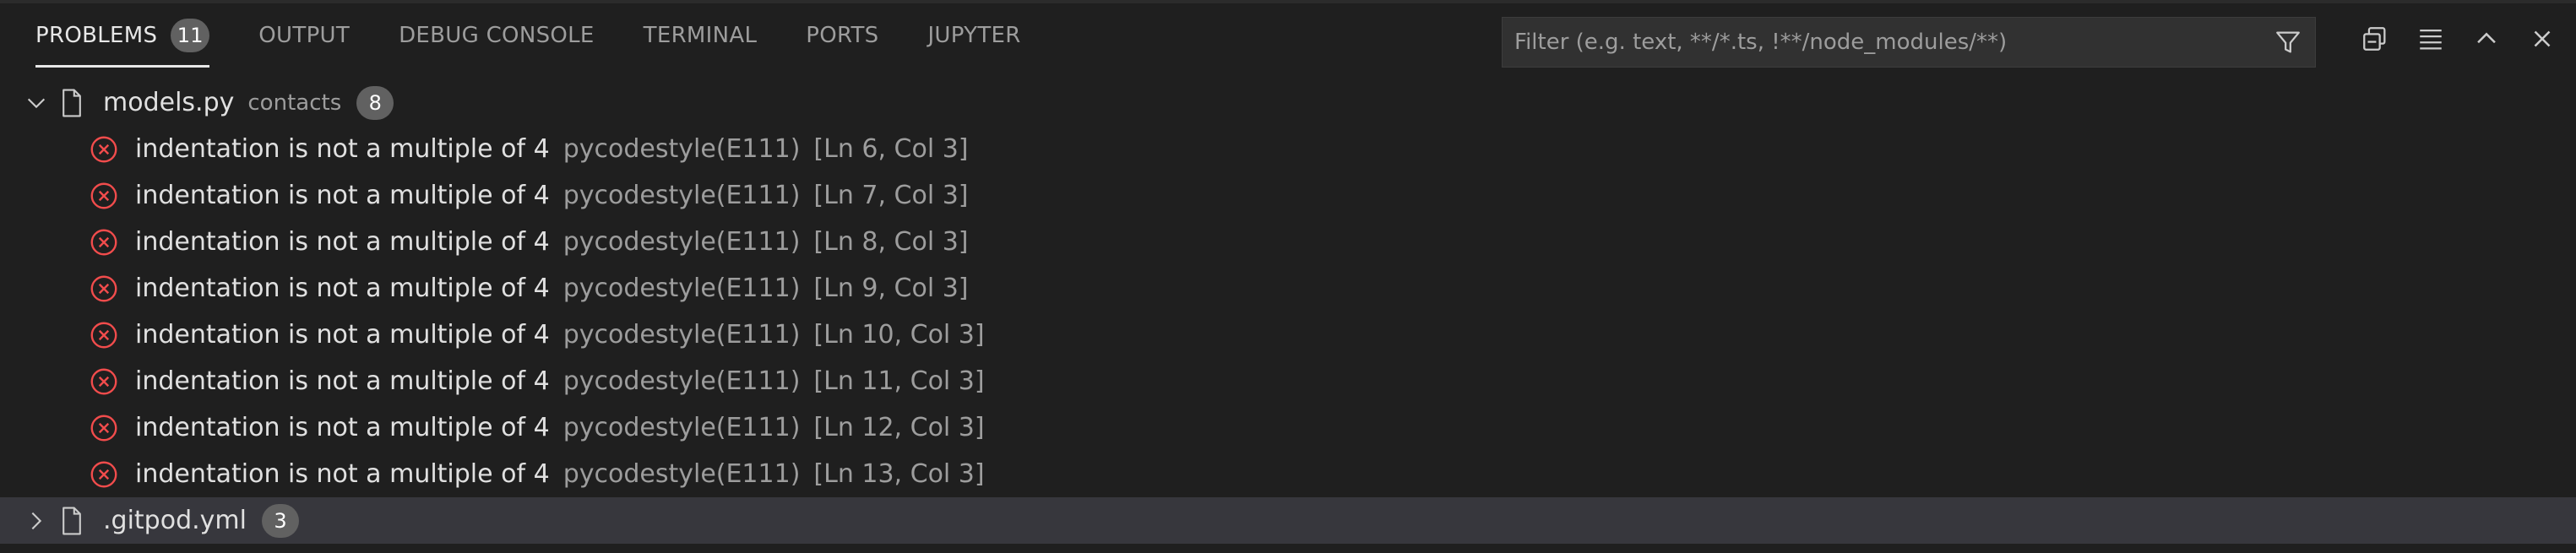 Image resolution: width=2576 pixels, height=553 pixels. Describe the element at coordinates (2458, 38) in the screenshot. I see `panel-actions` at that location.